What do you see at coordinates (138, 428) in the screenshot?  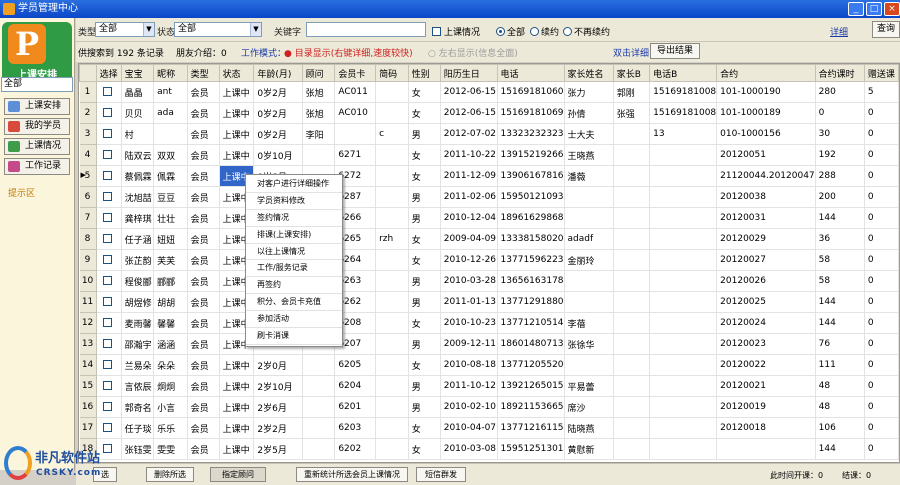 I see `table-cell: 任子琰` at bounding box center [138, 428].